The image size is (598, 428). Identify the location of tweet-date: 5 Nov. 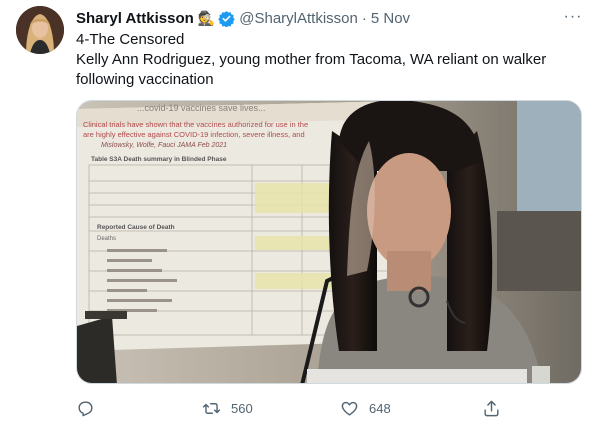
(390, 18).